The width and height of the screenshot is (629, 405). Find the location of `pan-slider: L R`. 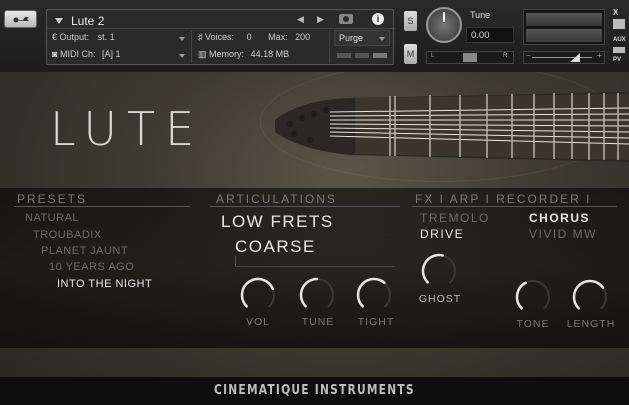

pan-slider: L R is located at coordinates (470, 57).